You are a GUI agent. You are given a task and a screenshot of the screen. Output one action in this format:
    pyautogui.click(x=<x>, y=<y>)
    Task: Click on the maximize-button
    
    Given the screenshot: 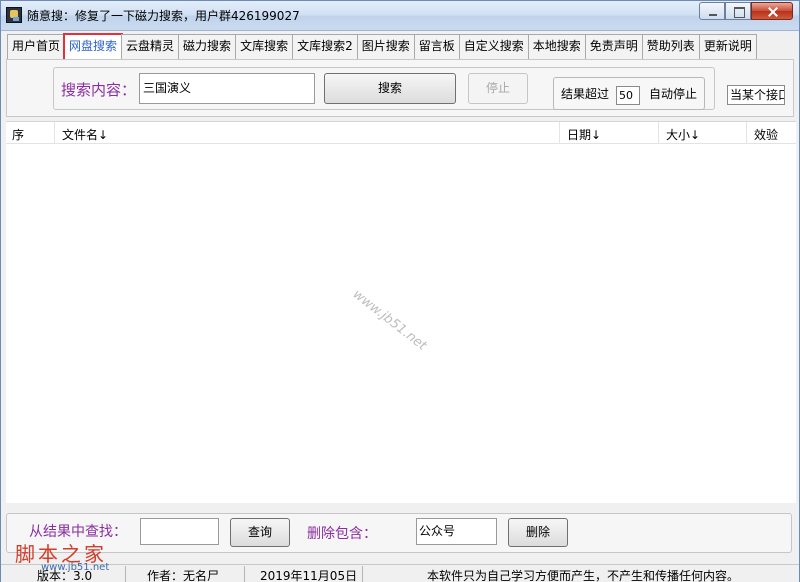 What is the action you would take?
    pyautogui.click(x=738, y=11)
    